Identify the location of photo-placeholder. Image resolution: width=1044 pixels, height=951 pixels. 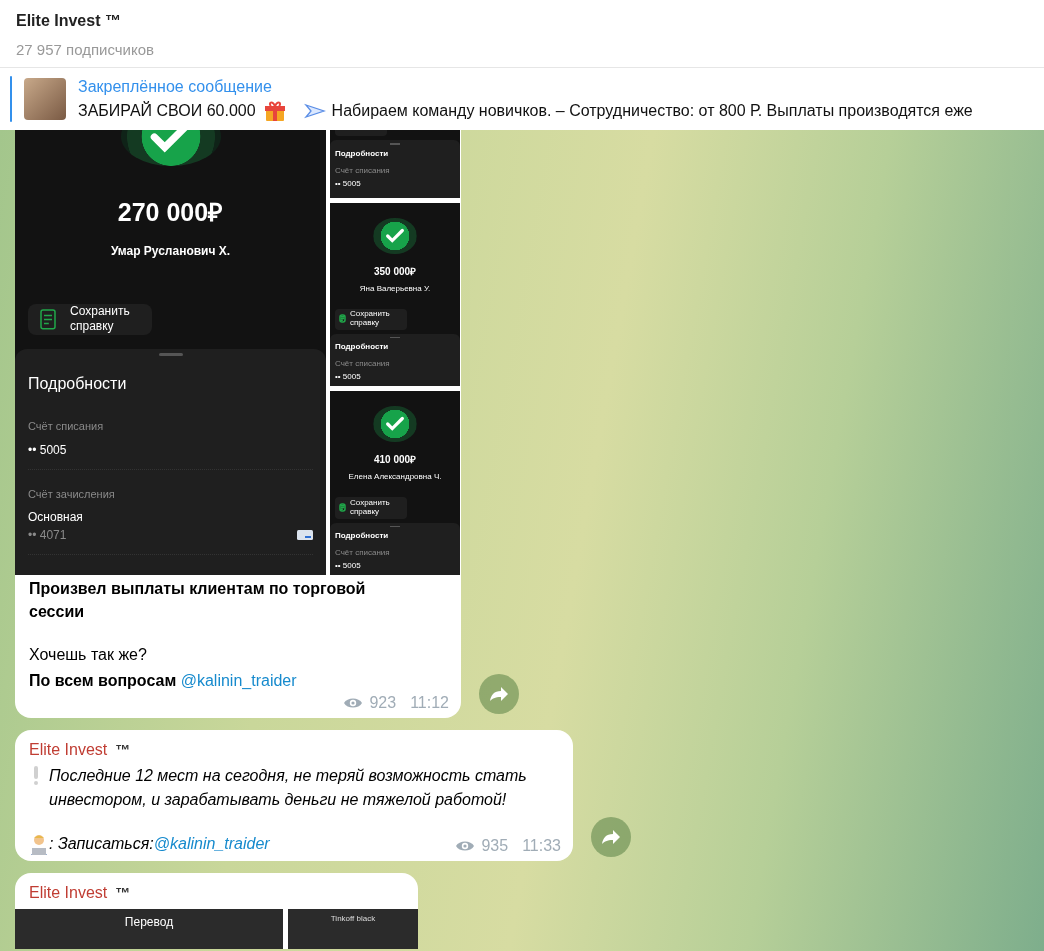
(45, 99).